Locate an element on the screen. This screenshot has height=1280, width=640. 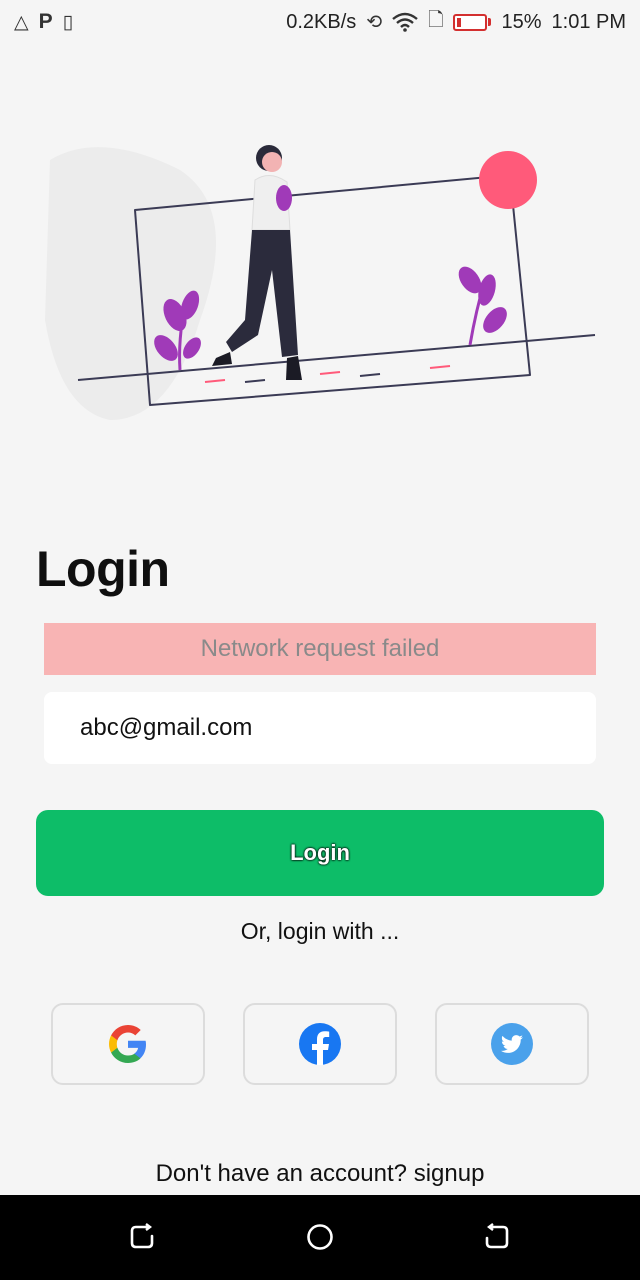
parking-icon: P is located at coordinates (45, 21).